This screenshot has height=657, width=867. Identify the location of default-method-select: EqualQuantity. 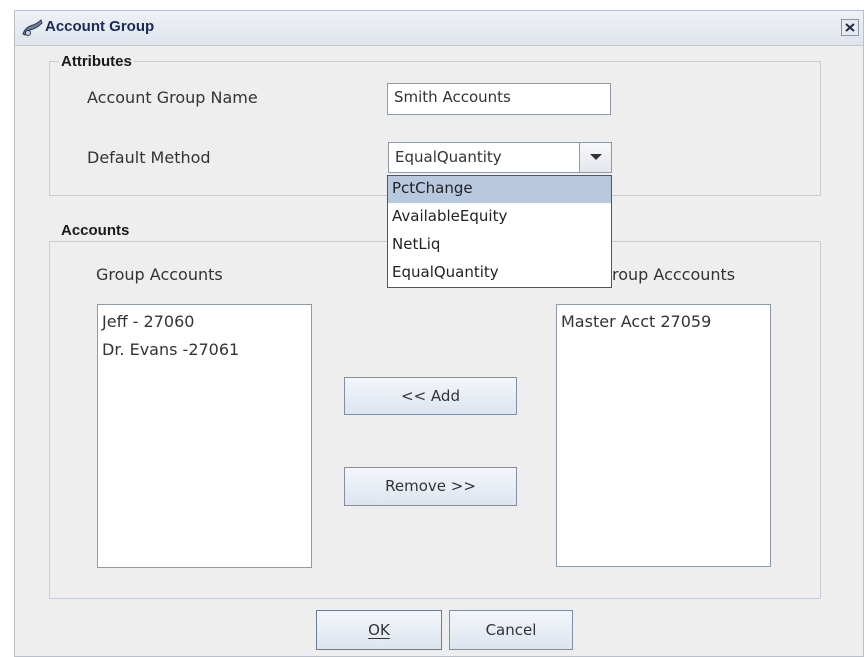
(500, 157).